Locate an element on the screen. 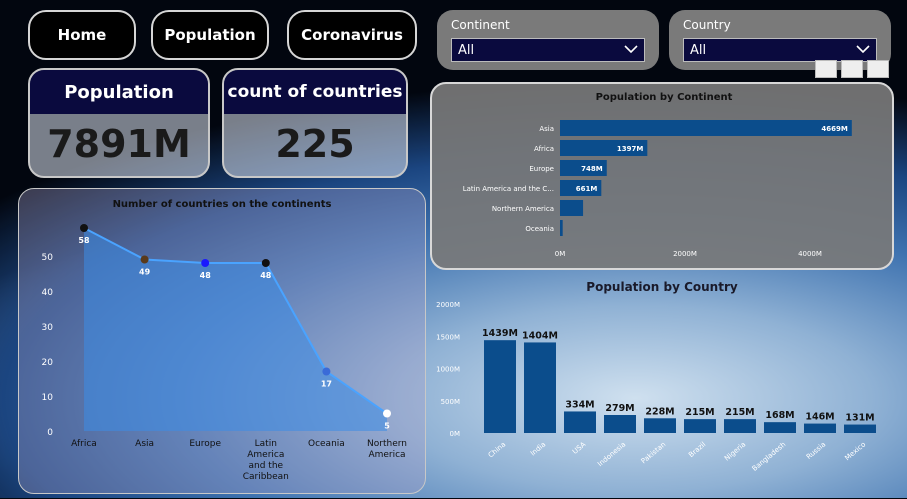 The image size is (907, 499). countries-card: count of countries 225 is located at coordinates (315, 123).